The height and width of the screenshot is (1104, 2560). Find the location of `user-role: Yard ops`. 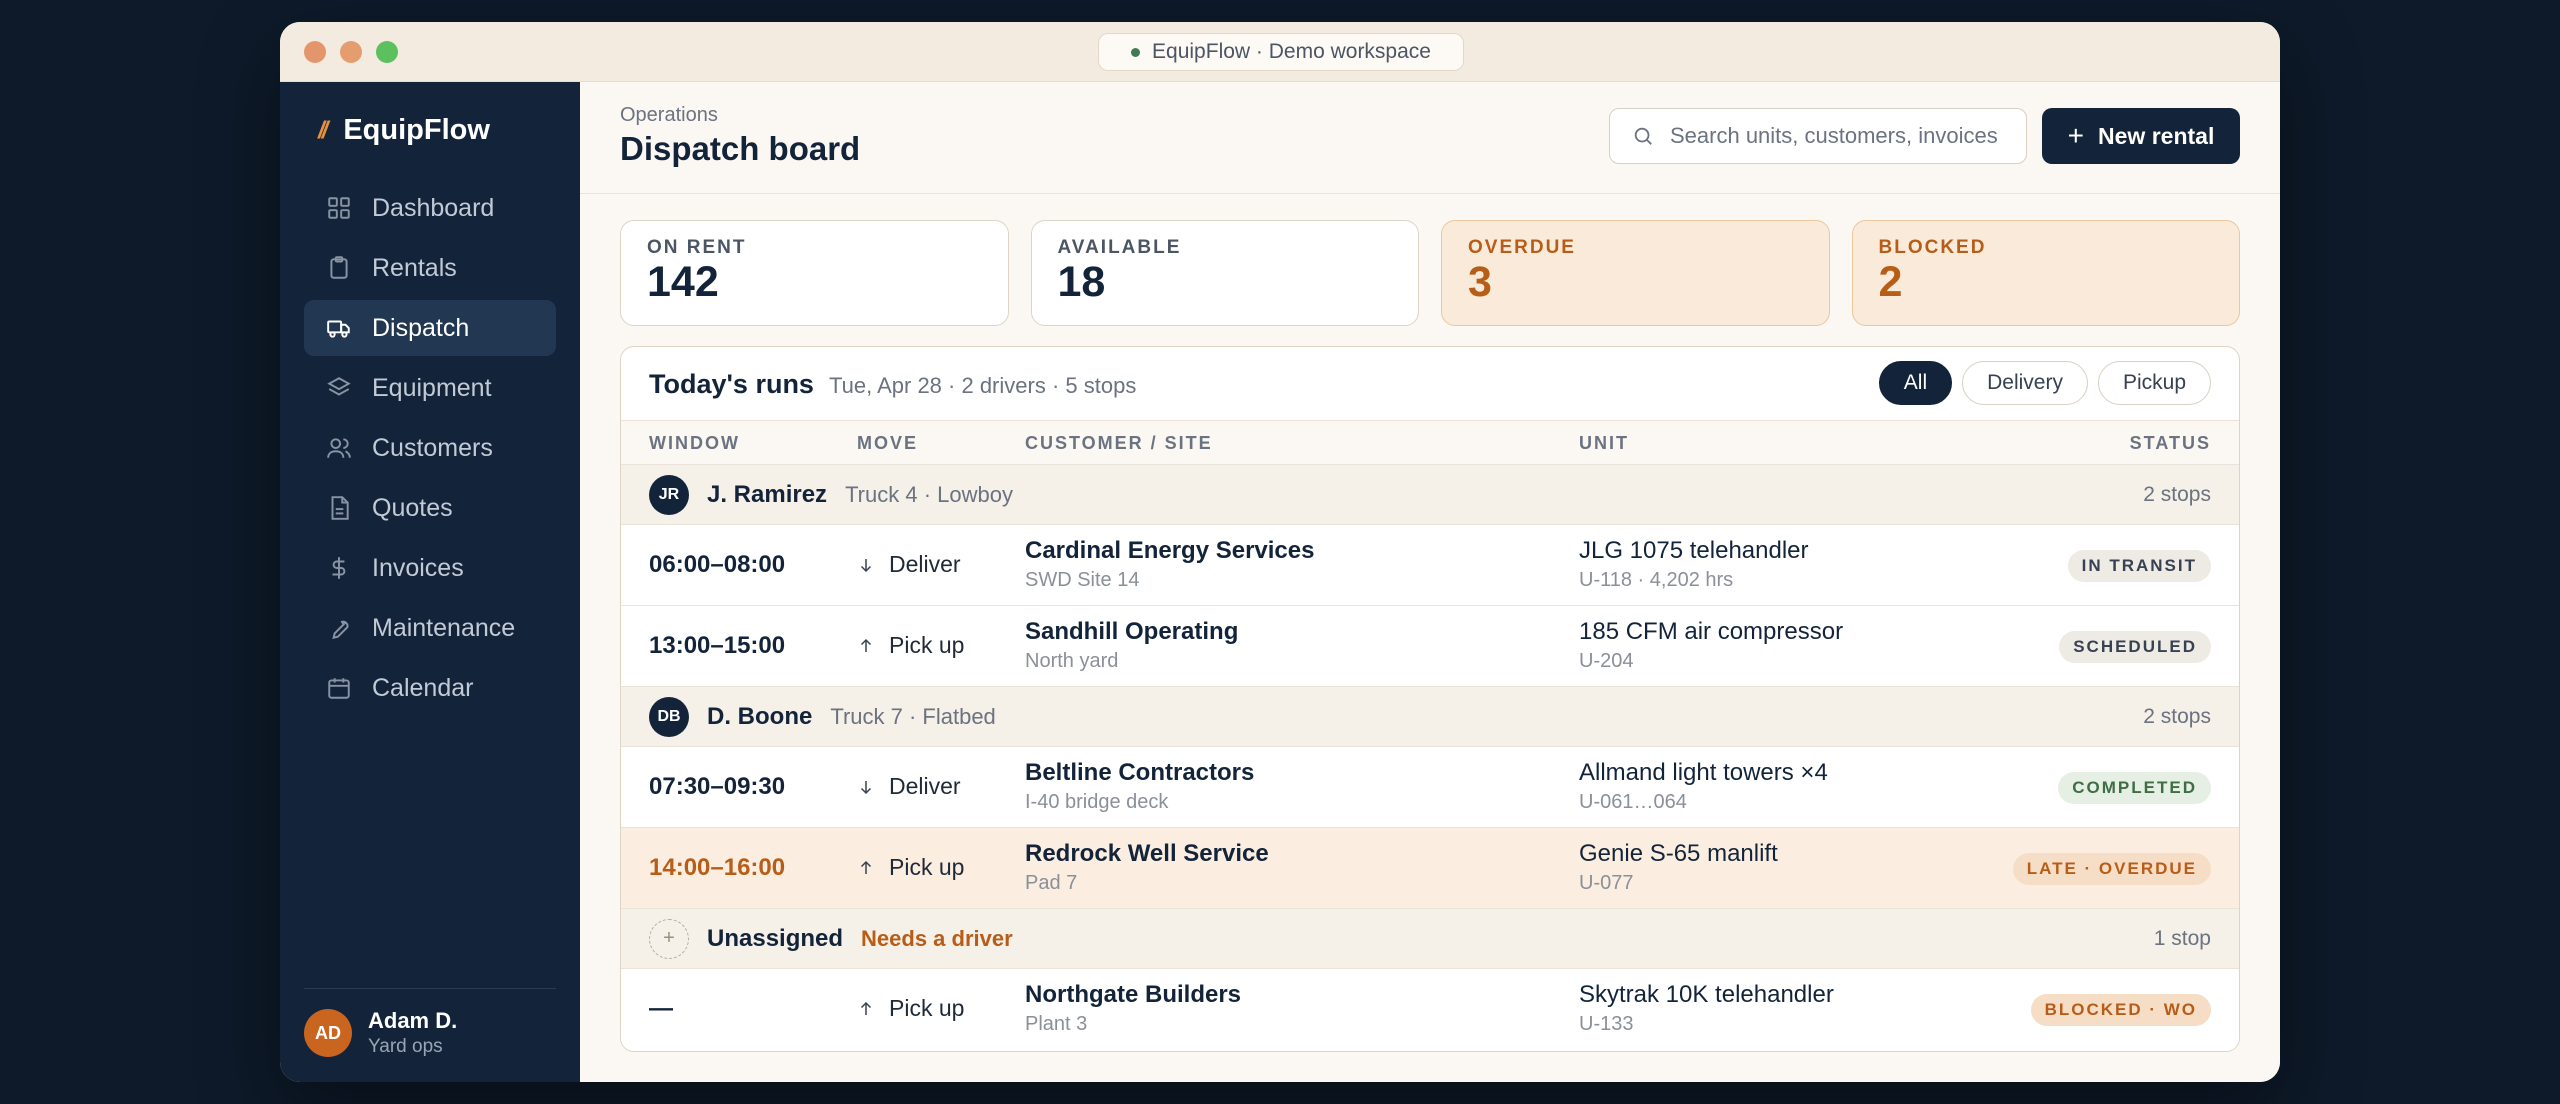

user-role: Yard ops is located at coordinates (405, 1046).